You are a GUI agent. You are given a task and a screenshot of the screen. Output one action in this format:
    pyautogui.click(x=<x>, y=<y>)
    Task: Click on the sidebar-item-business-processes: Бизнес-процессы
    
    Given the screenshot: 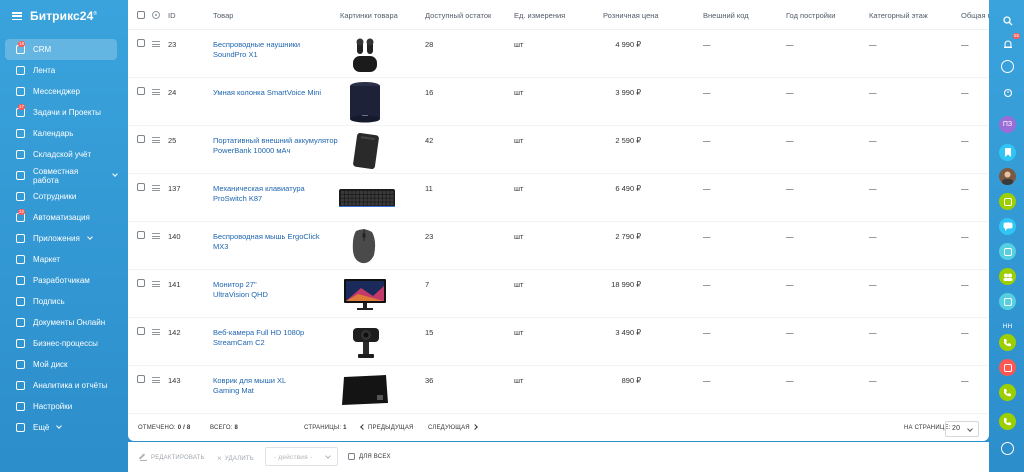 What is the action you would take?
    pyautogui.click(x=61, y=343)
    